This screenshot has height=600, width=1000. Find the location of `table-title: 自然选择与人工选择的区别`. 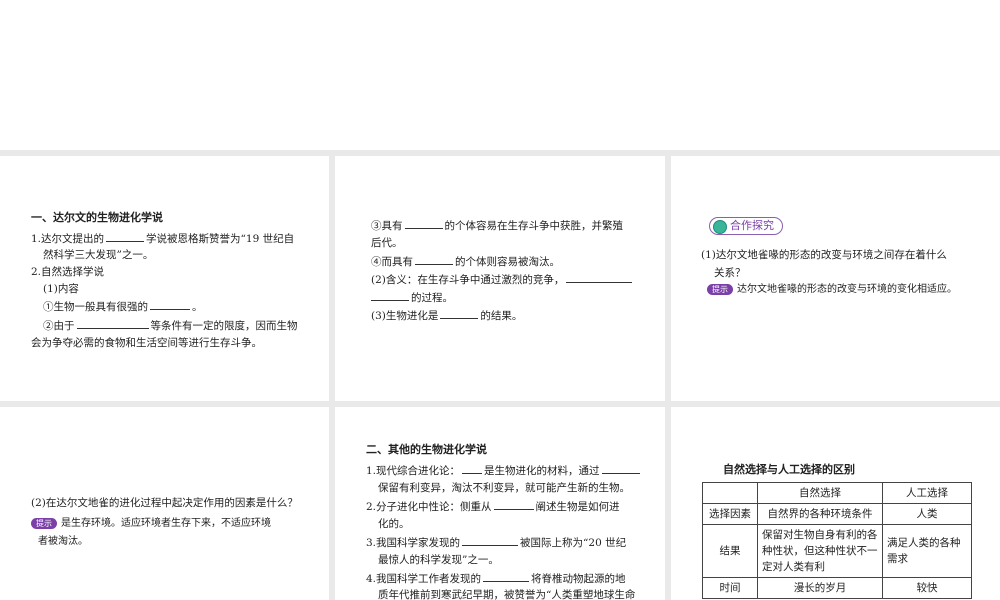

table-title: 自然选择与人工选择的区别 is located at coordinates (789, 469).